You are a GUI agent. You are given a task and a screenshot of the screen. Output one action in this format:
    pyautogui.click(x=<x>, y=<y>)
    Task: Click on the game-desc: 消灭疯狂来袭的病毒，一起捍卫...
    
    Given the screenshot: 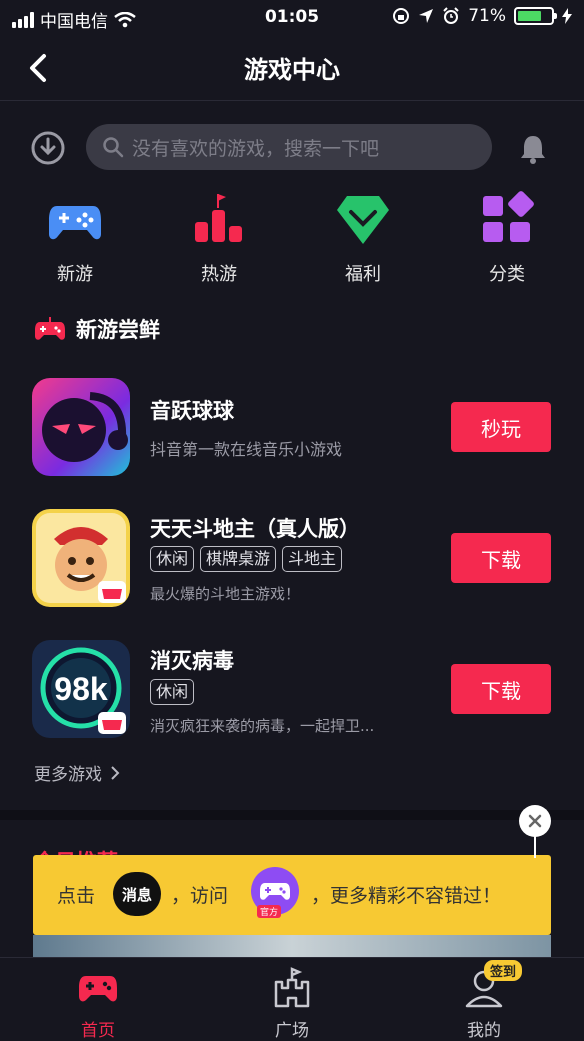 What is the action you would take?
    pyautogui.click(x=262, y=726)
    